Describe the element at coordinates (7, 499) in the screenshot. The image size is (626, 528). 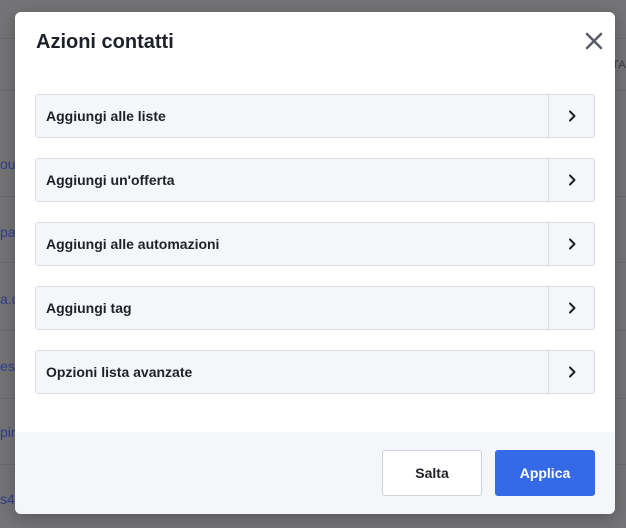
I see `background-row-text: s4` at that location.